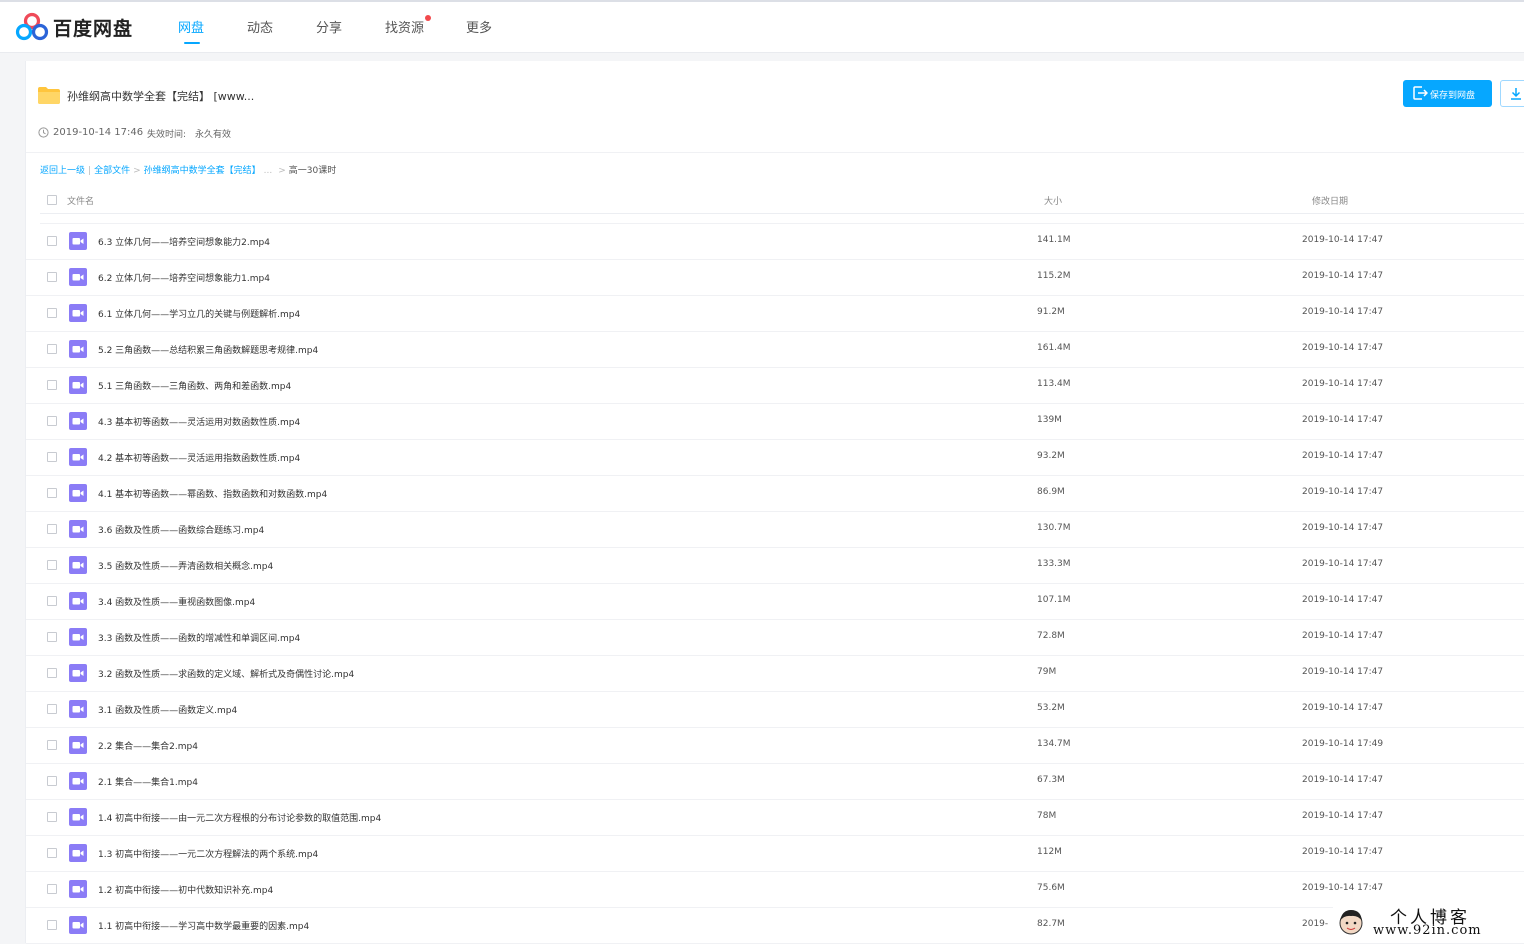 This screenshot has height=944, width=1524. What do you see at coordinates (185, 889) in the screenshot?
I see `file-name: 1.2 初高中衔接——初中代数知识补充.mp4` at bounding box center [185, 889].